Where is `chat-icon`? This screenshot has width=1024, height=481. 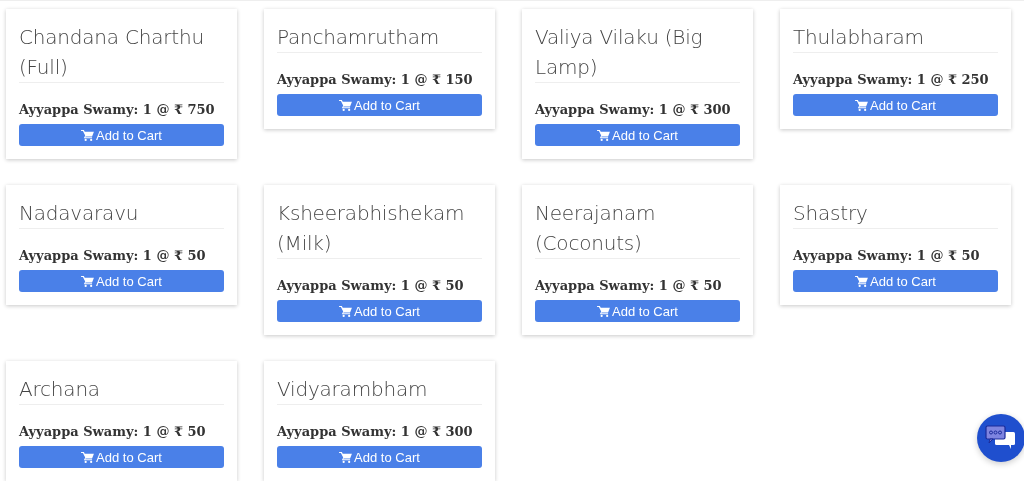 chat-icon is located at coordinates (1001, 438).